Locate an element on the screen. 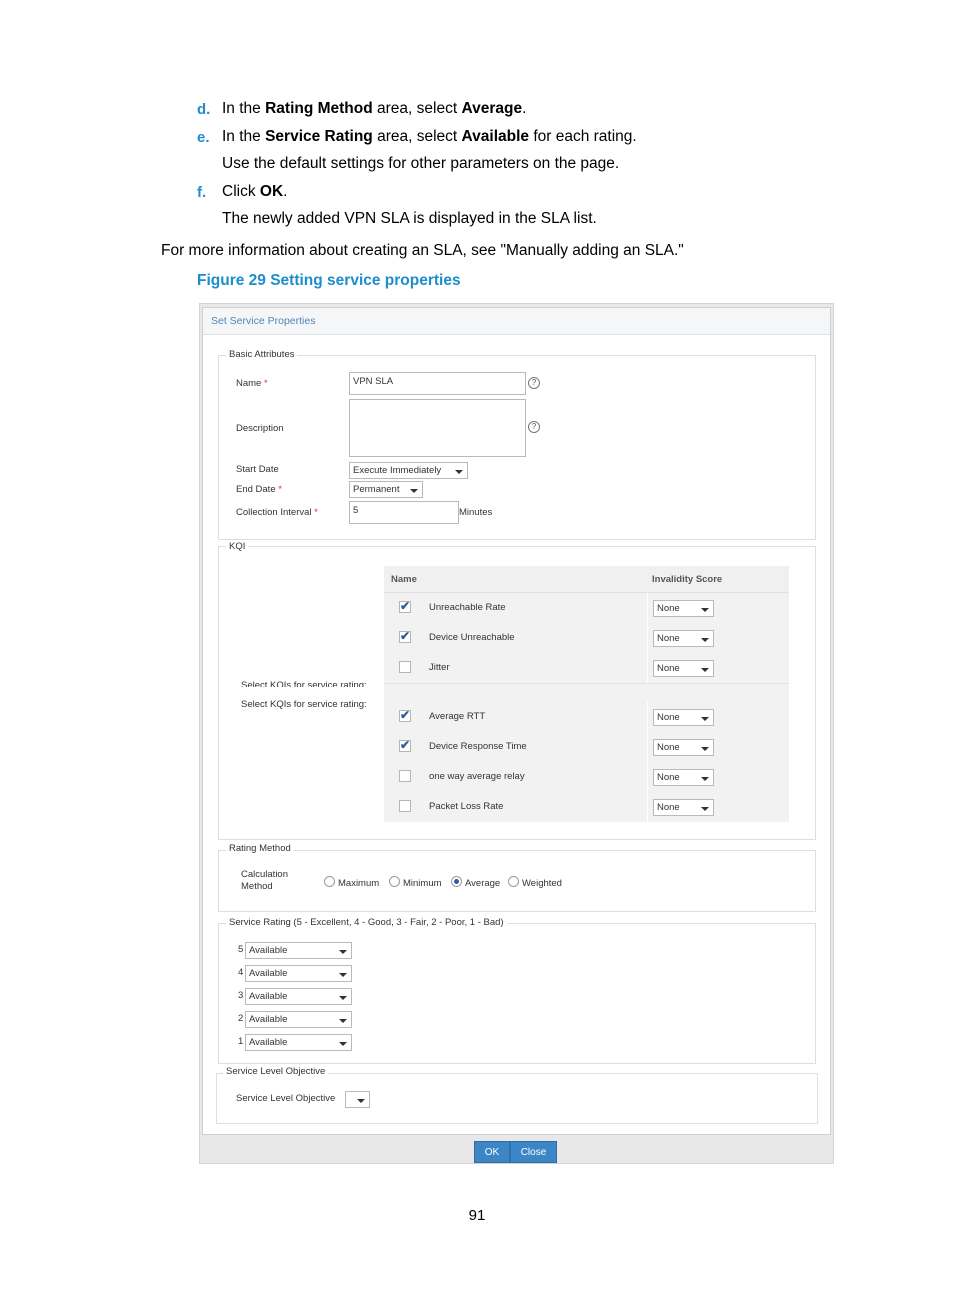 The width and height of the screenshot is (954, 1296). name-input: VPN SLA is located at coordinates (437, 383).